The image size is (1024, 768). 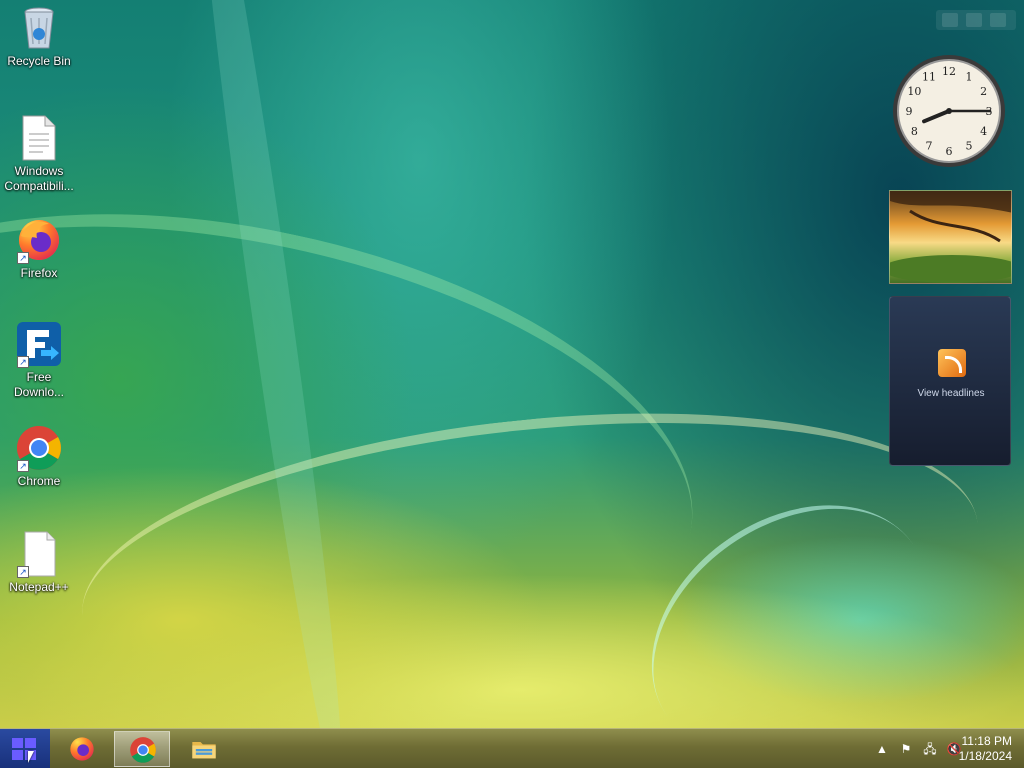 I want to click on taskbar-file-explorer-button, so click(x=204, y=749).